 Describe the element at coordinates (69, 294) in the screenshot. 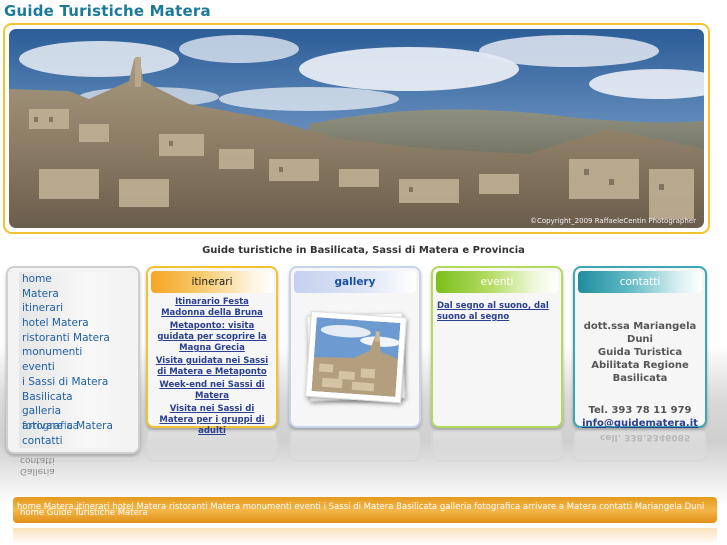

I see `nav-link-matera: Matera` at that location.